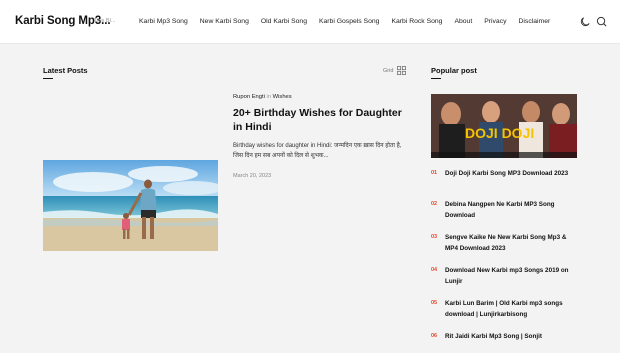  What do you see at coordinates (463, 21) in the screenshot?
I see `nav-item-about: About` at bounding box center [463, 21].